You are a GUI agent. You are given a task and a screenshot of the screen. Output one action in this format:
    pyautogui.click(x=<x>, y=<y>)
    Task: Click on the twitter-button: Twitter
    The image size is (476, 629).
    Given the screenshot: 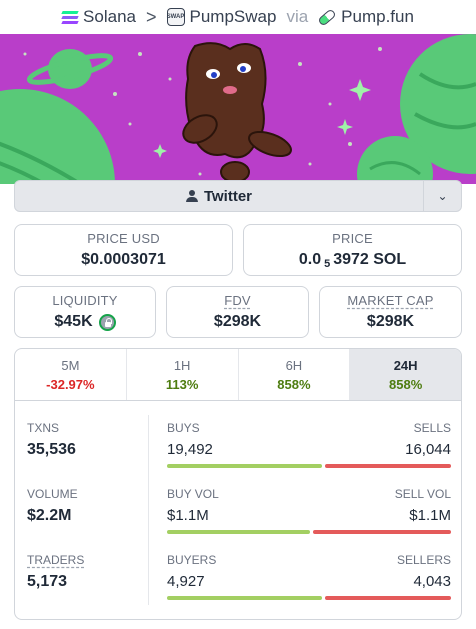 What is the action you would take?
    pyautogui.click(x=219, y=196)
    